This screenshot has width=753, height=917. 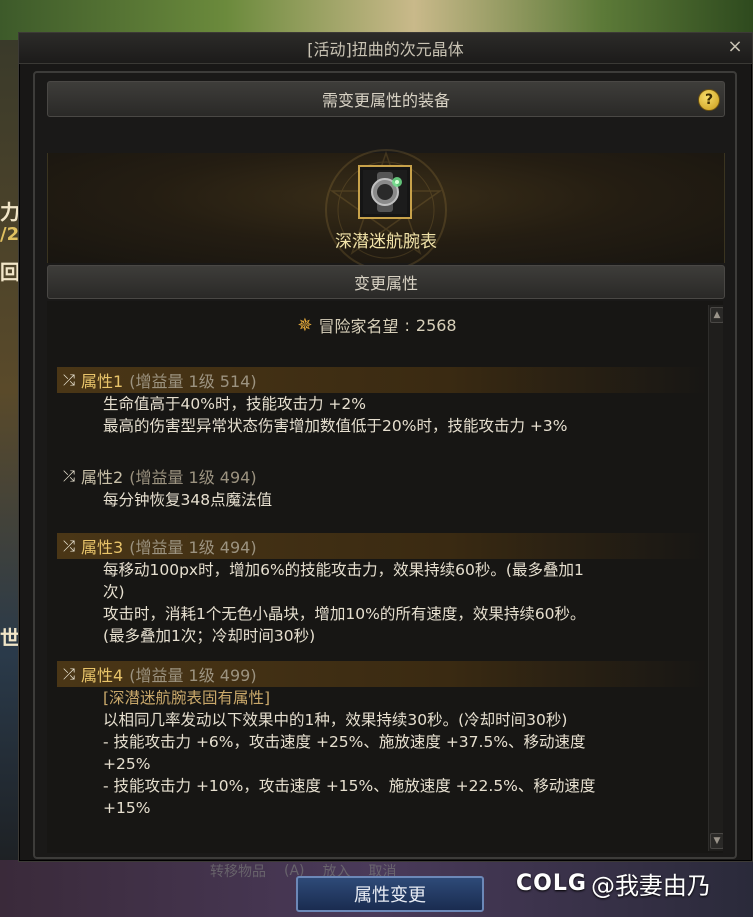 What do you see at coordinates (10, 212) in the screenshot?
I see `background-text: 力` at bounding box center [10, 212].